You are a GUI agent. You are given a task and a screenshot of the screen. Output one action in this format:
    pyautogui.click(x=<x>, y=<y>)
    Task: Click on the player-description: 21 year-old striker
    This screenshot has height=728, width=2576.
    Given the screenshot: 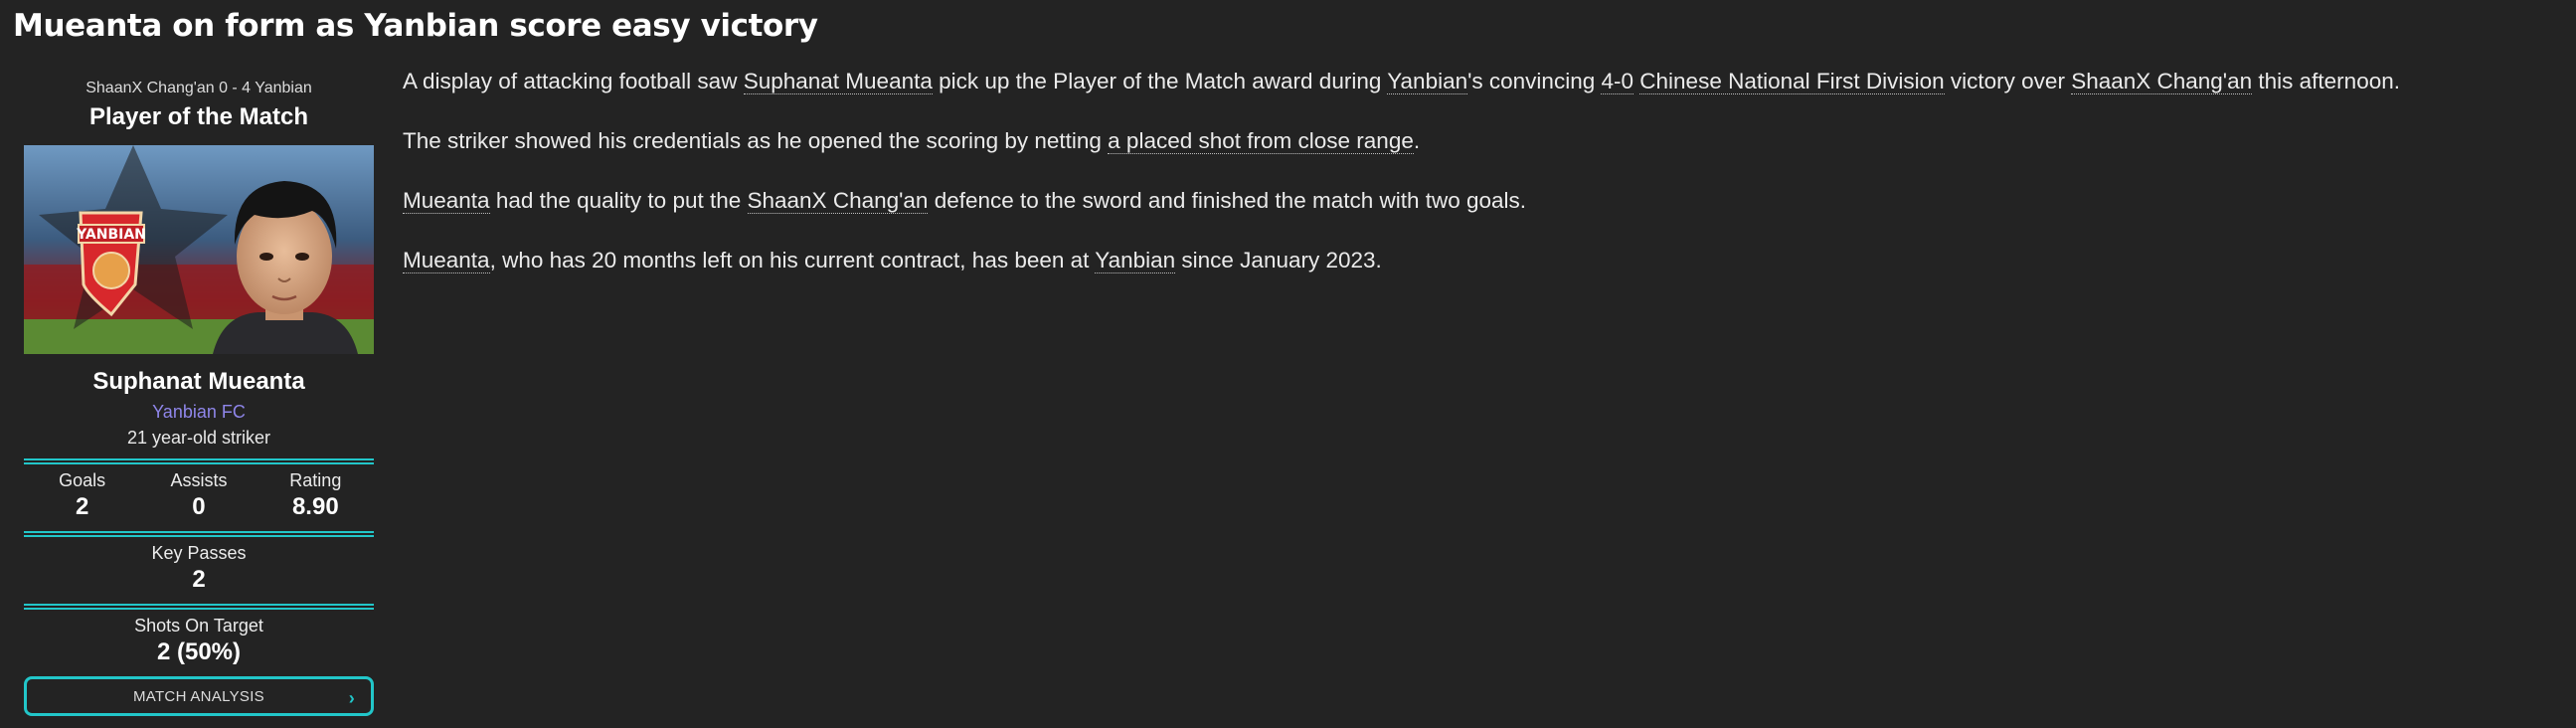 What is the action you would take?
    pyautogui.click(x=198, y=438)
    